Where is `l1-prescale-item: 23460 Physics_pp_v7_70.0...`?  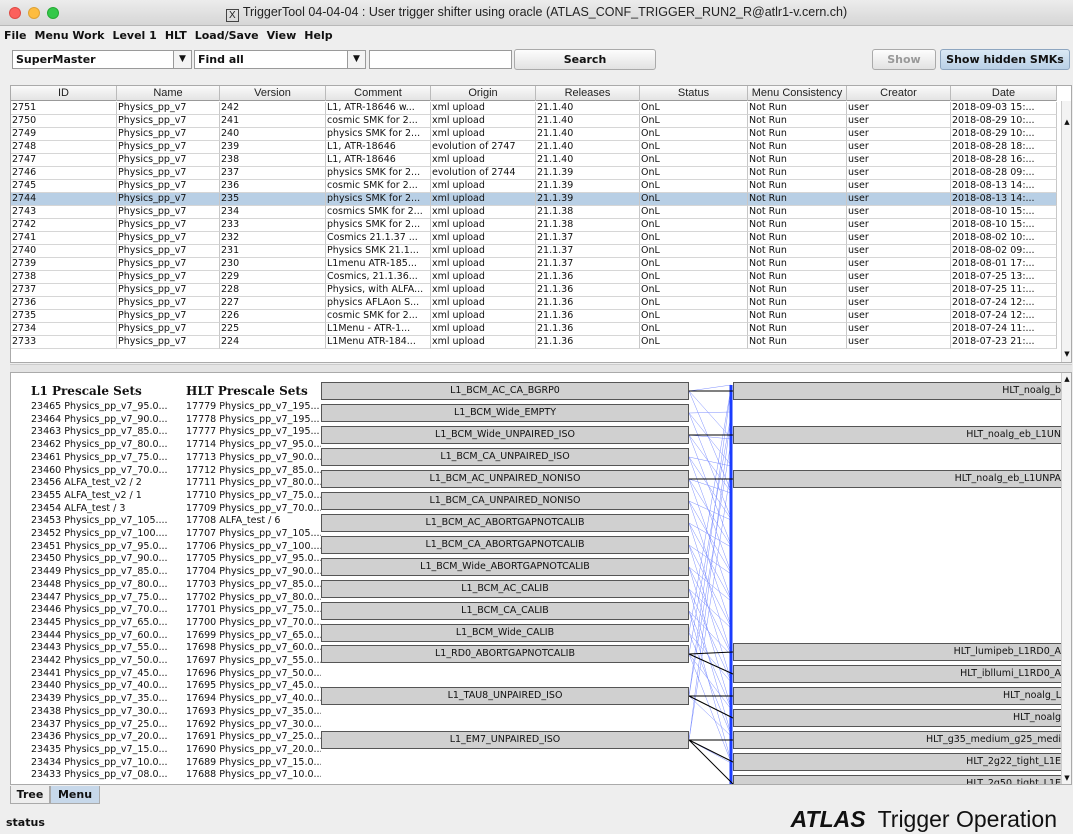 l1-prescale-item: 23460 Physics_pp_v7_70.0... is located at coordinates (107, 470).